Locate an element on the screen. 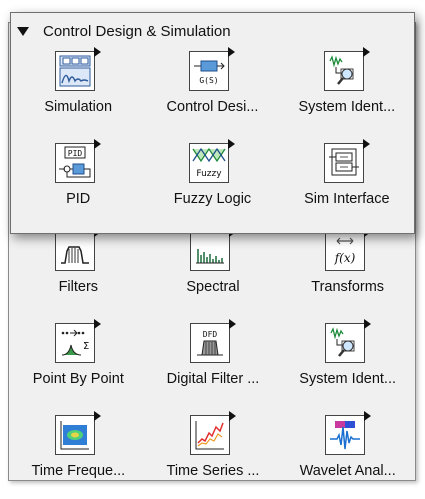  palette-item-sim-interface: Sim Interface is located at coordinates (347, 181).